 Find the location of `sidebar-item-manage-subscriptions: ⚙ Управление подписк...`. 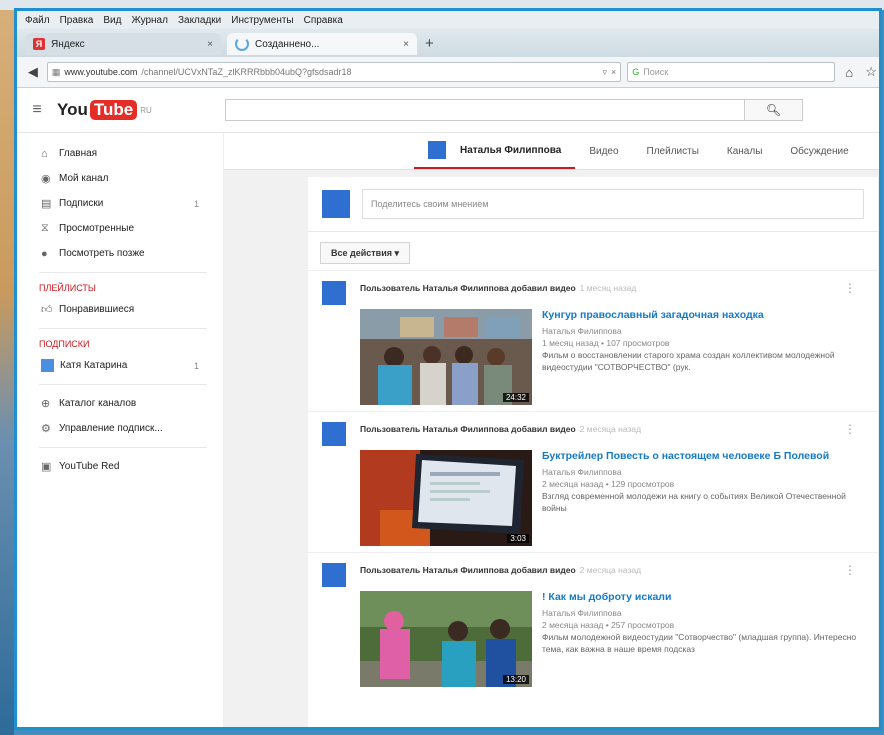

sidebar-item-manage-subscriptions: ⚙ Управление подписк... is located at coordinates (120, 428).